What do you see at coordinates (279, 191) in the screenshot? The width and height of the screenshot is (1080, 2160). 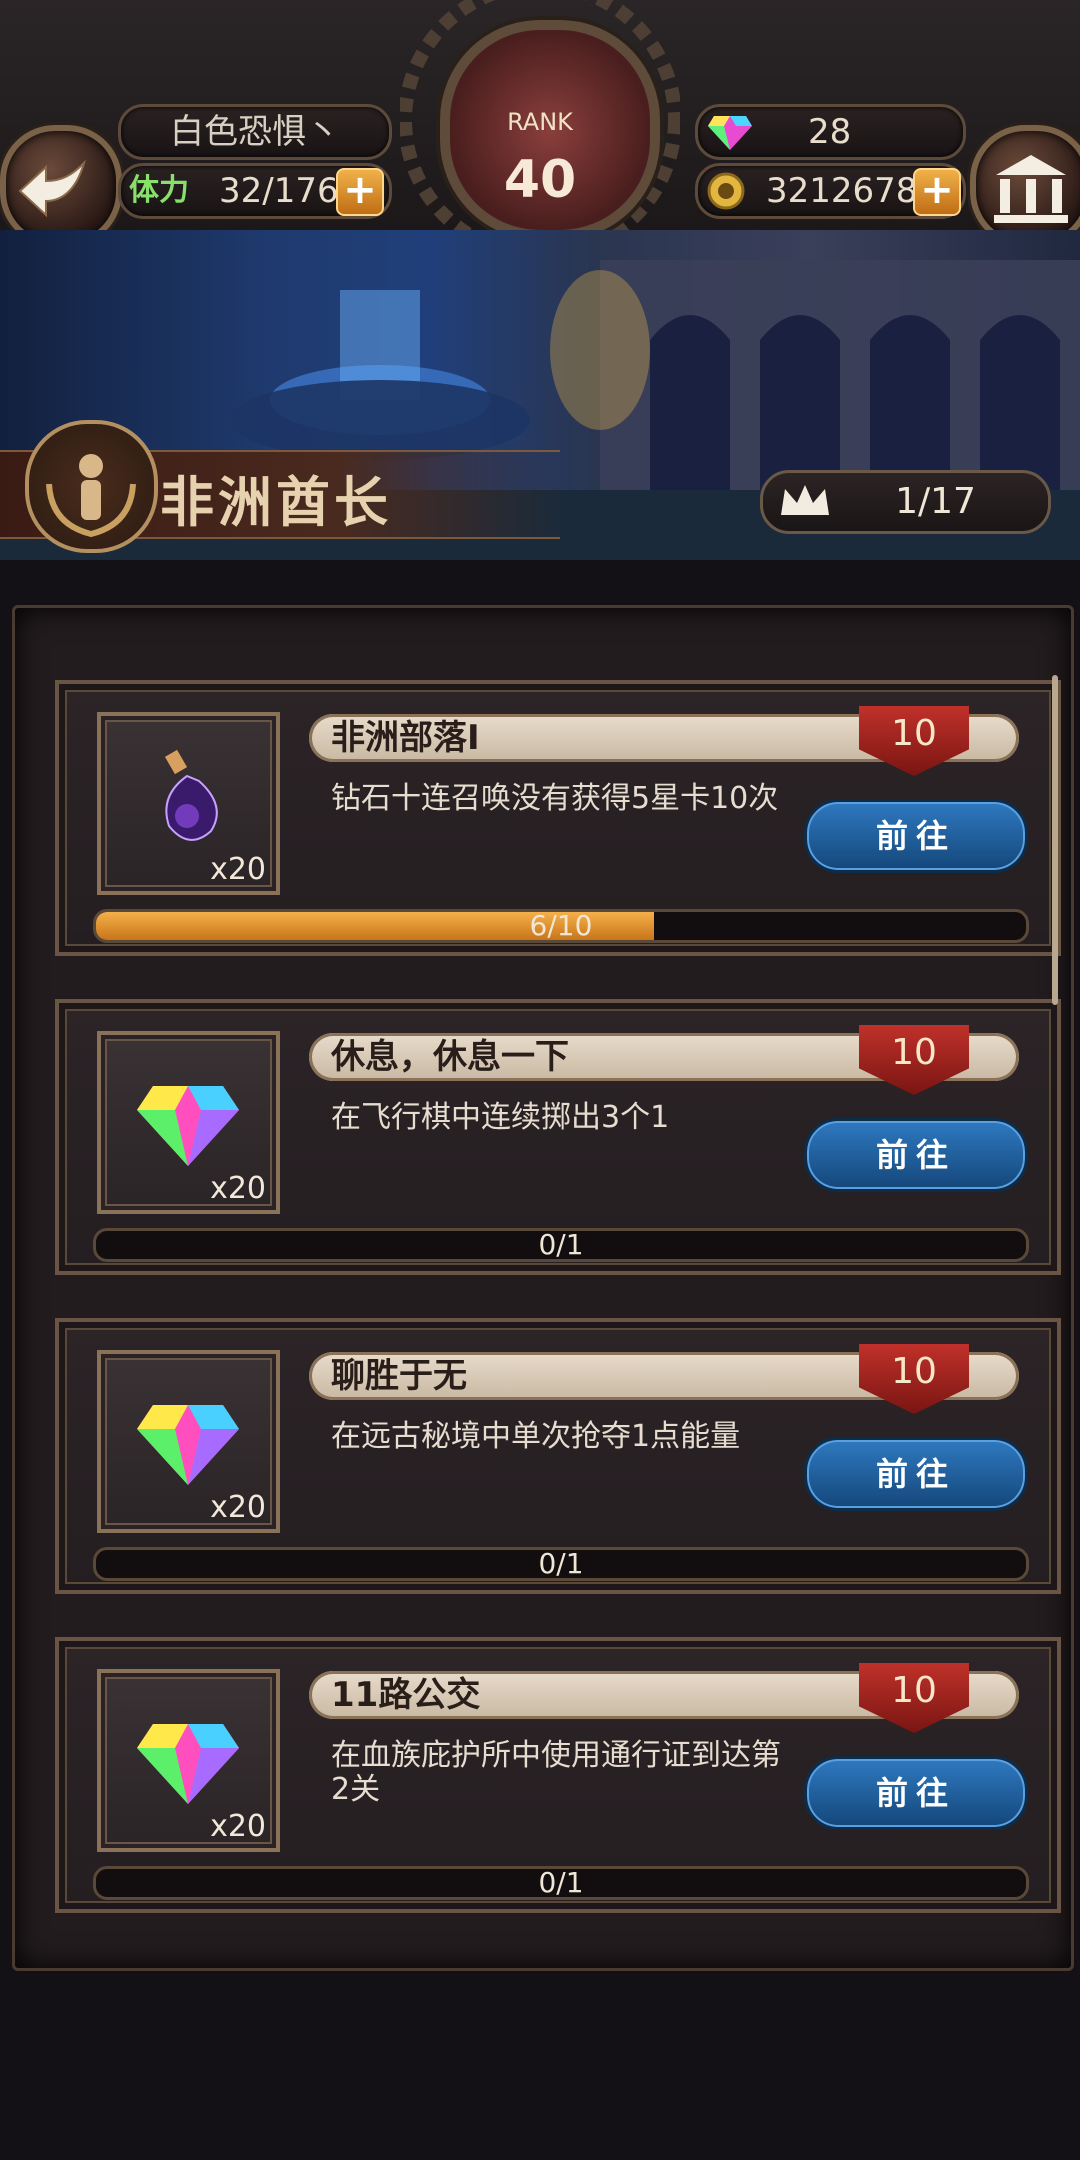 I see `stamina-value: 32/176` at bounding box center [279, 191].